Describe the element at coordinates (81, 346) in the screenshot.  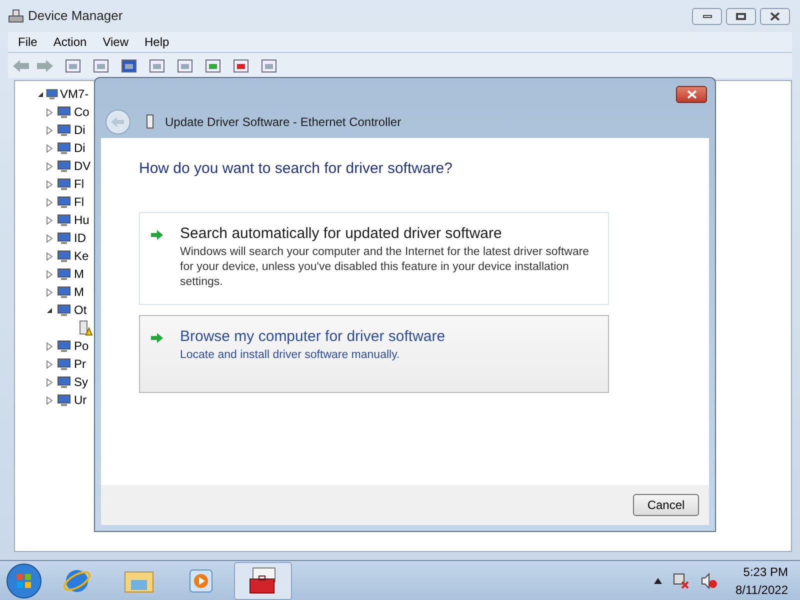
I see `tree-item: Po` at that location.